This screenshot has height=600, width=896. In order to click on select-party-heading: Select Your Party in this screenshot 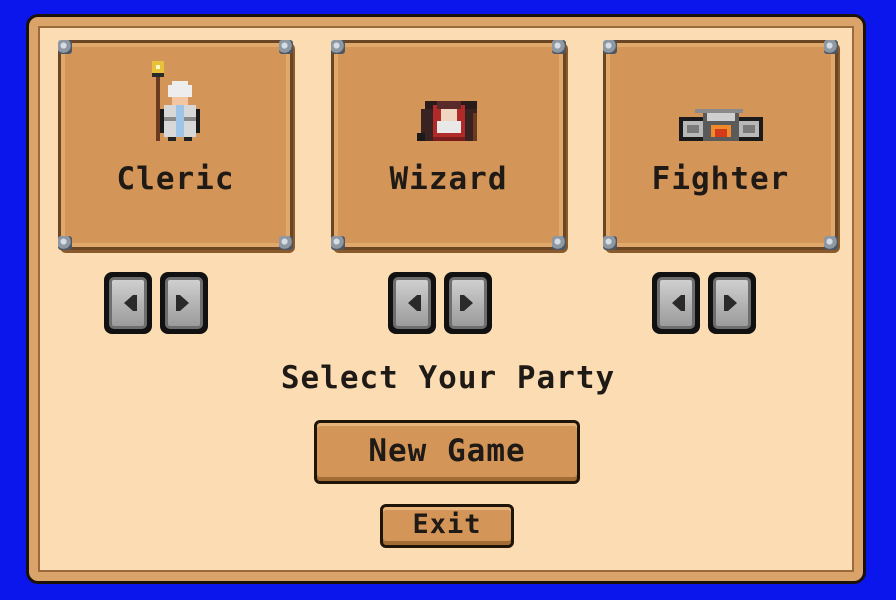, I will do `click(448, 378)`.